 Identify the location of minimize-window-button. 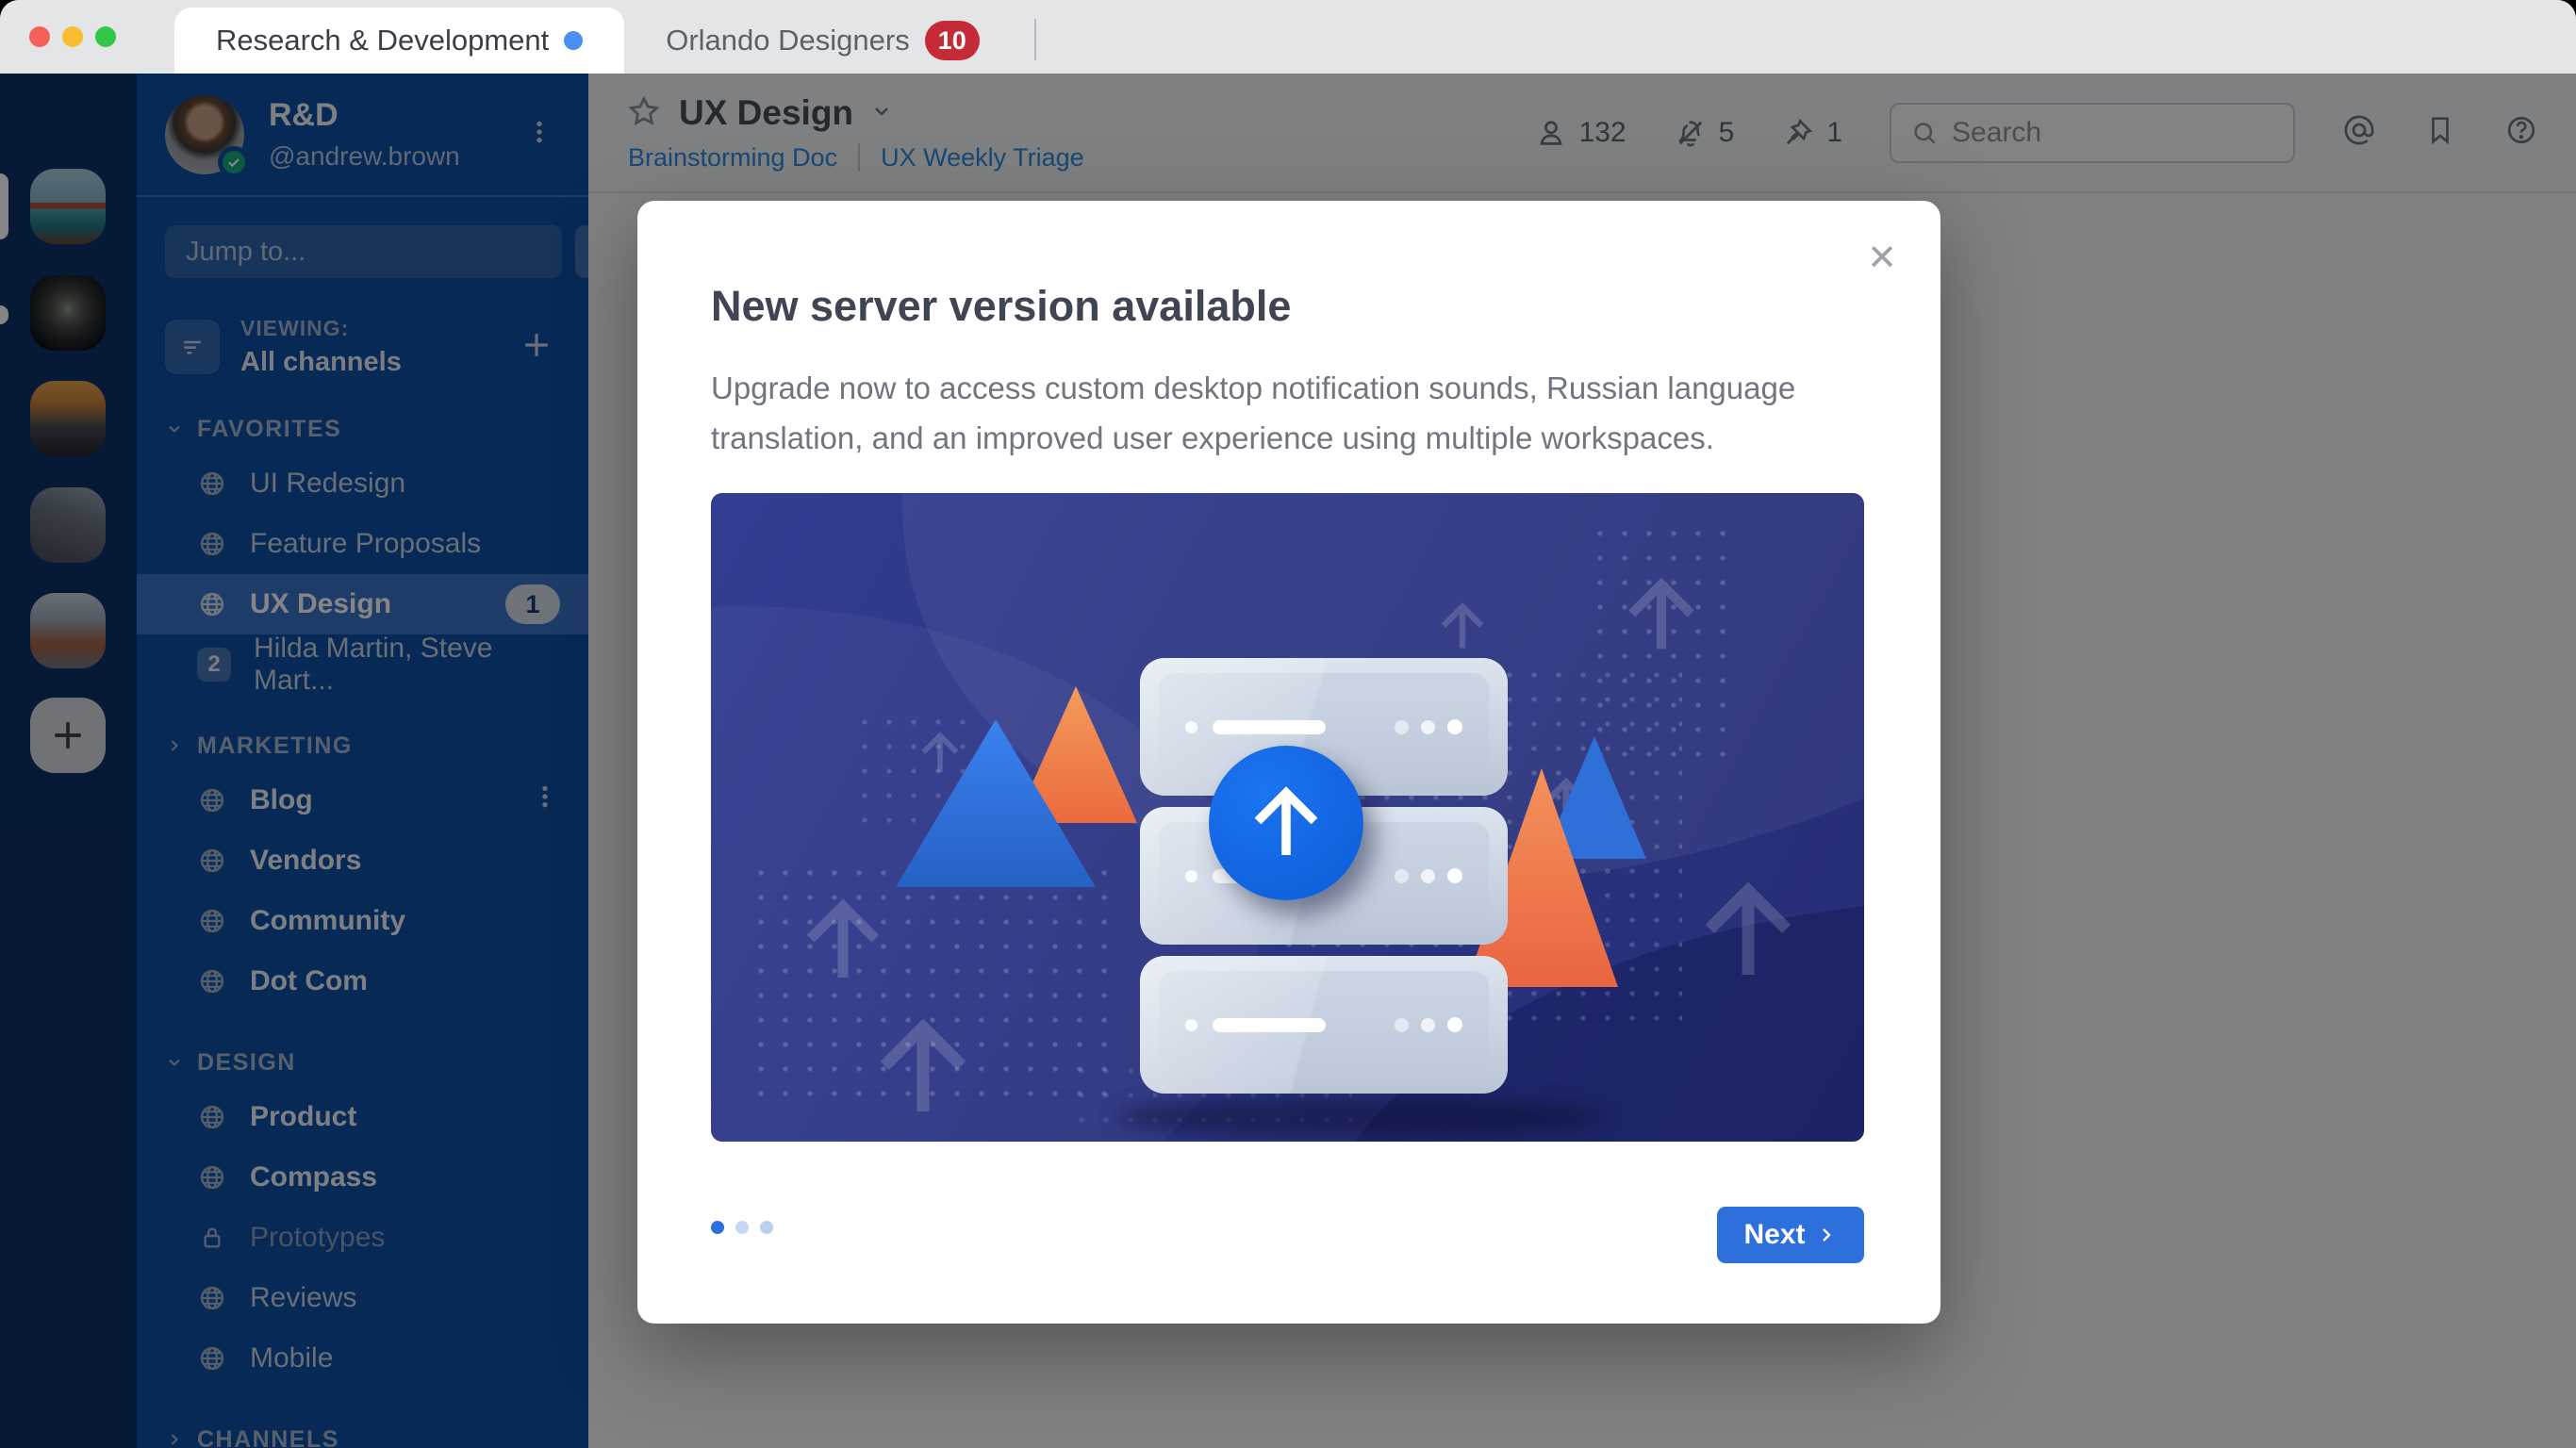
(72, 36).